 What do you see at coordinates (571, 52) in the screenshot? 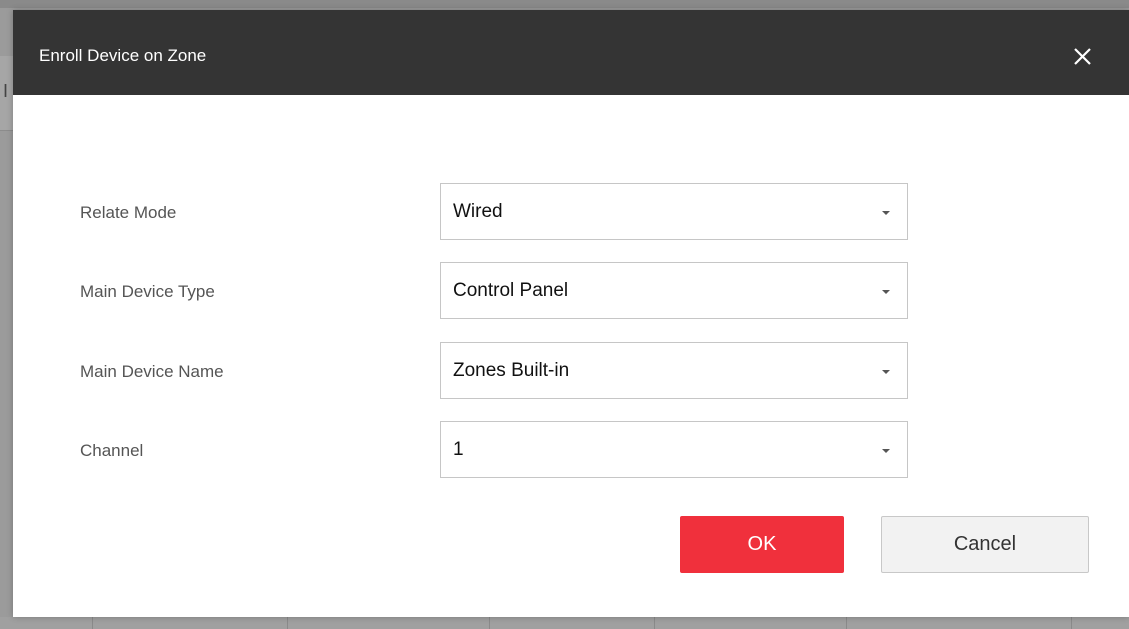
I see `dialog-header: Enroll Device on Zone` at bounding box center [571, 52].